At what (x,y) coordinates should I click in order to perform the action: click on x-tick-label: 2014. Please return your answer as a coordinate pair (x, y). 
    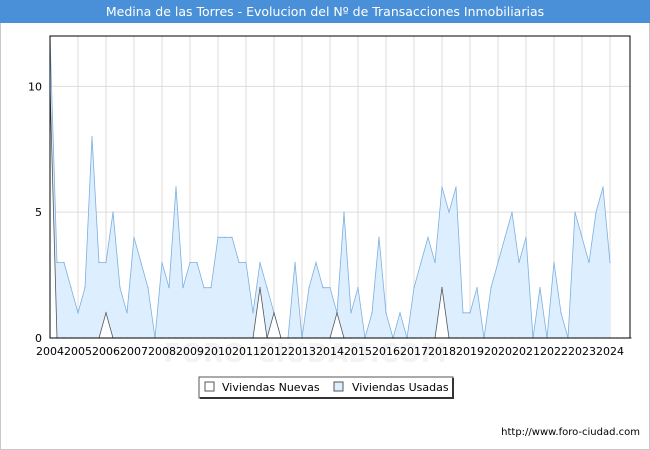
    Looking at the image, I should click on (330, 351).